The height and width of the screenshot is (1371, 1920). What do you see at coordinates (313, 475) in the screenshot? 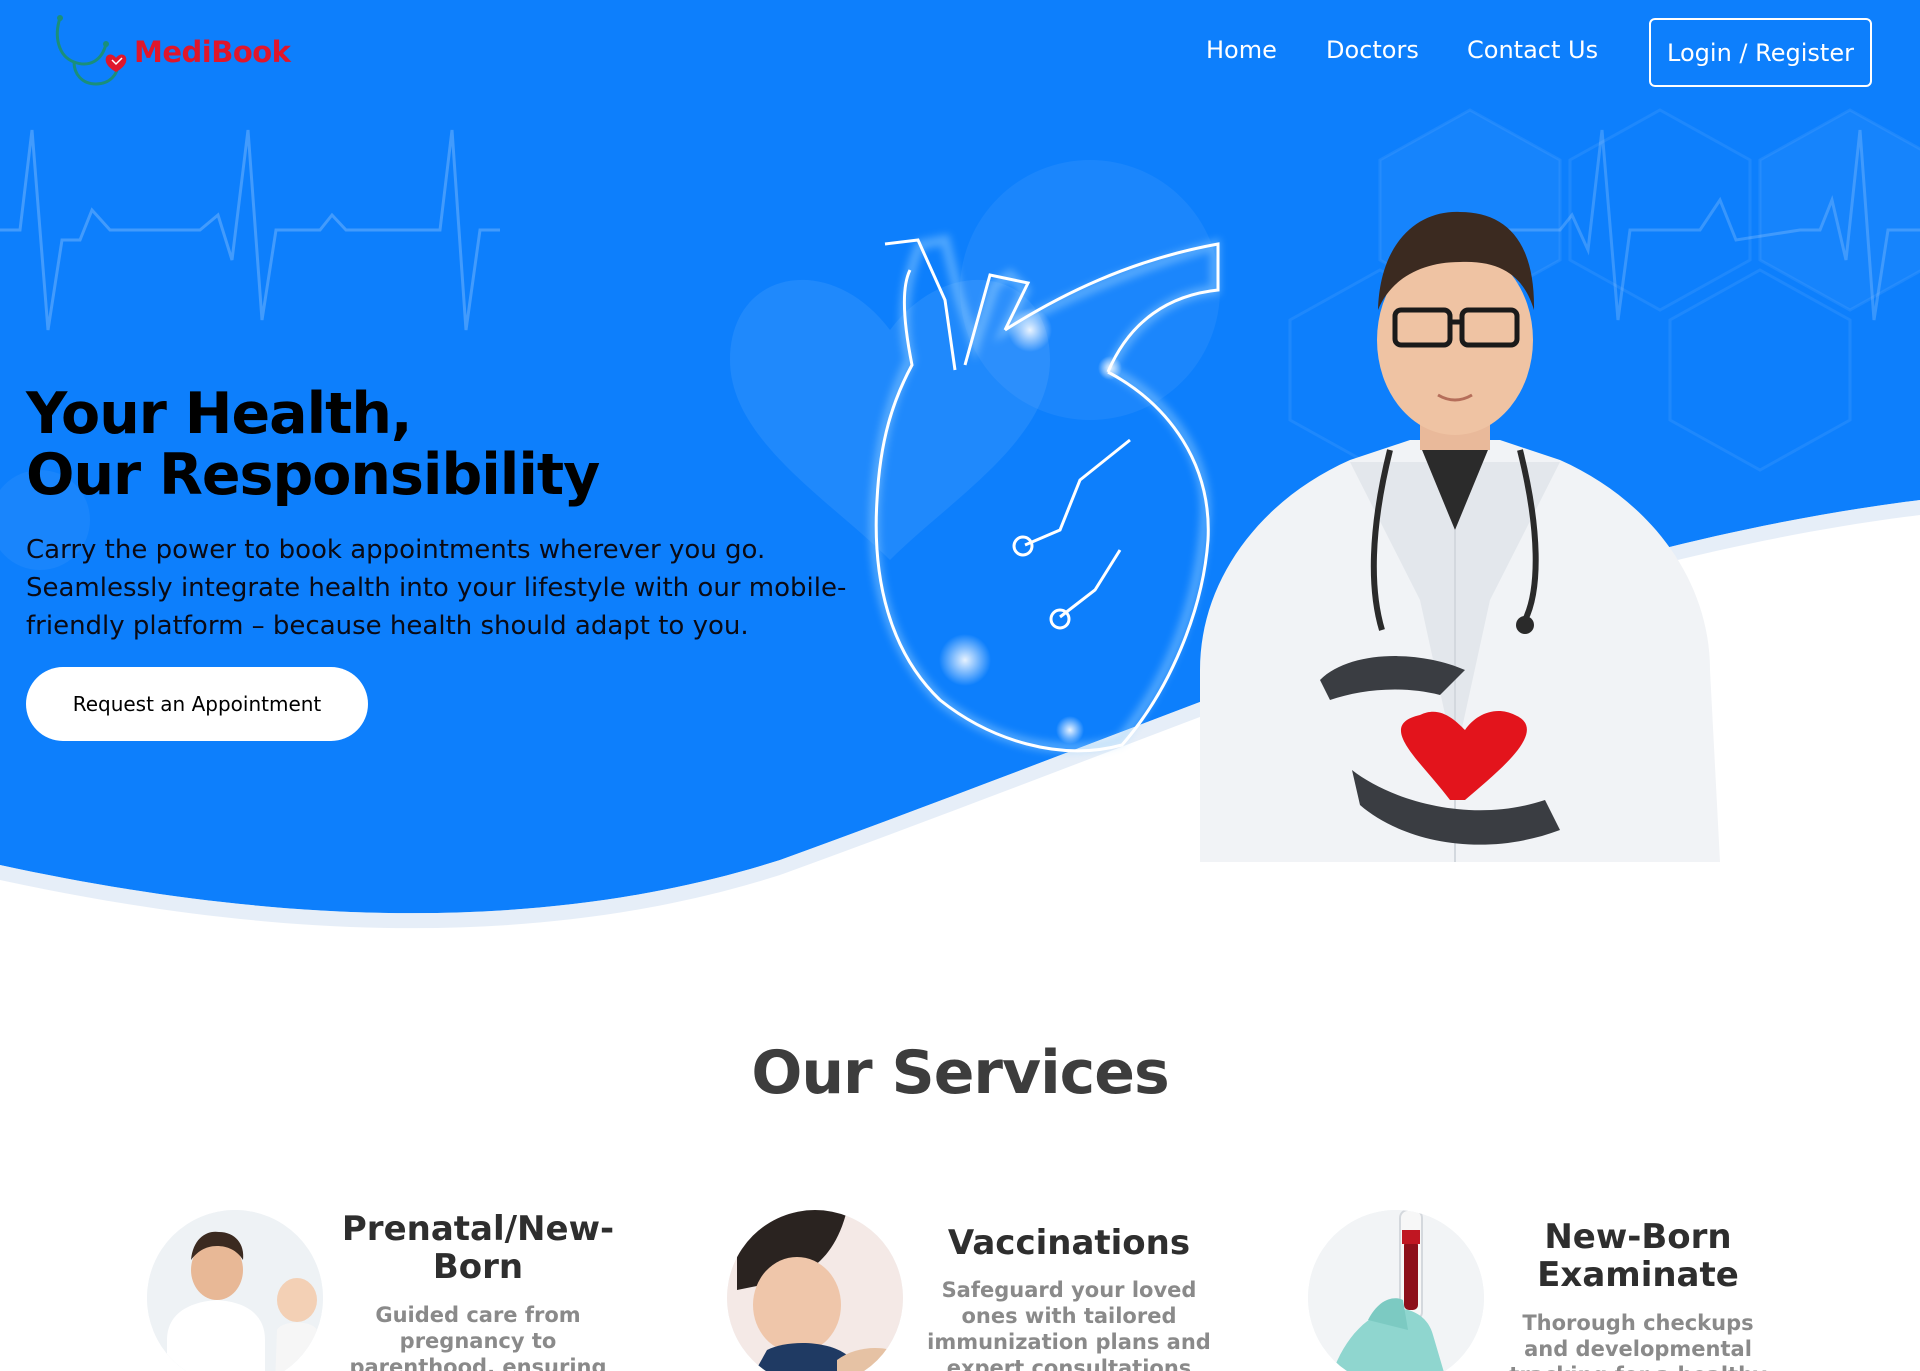
I see `hero-title-line2: Our Responsibility` at bounding box center [313, 475].